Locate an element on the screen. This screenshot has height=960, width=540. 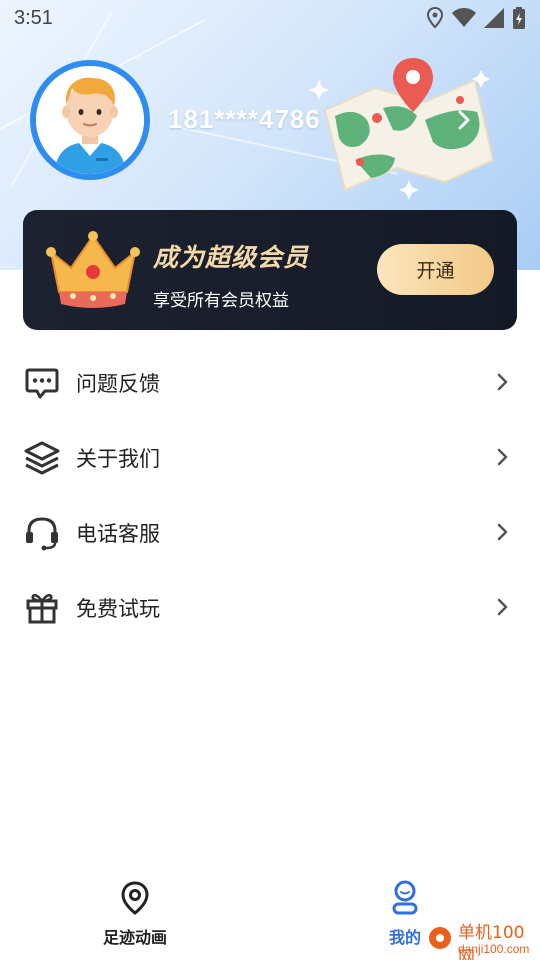
menu-label-free-trial: 免费试玩 is located at coordinates (118, 608).